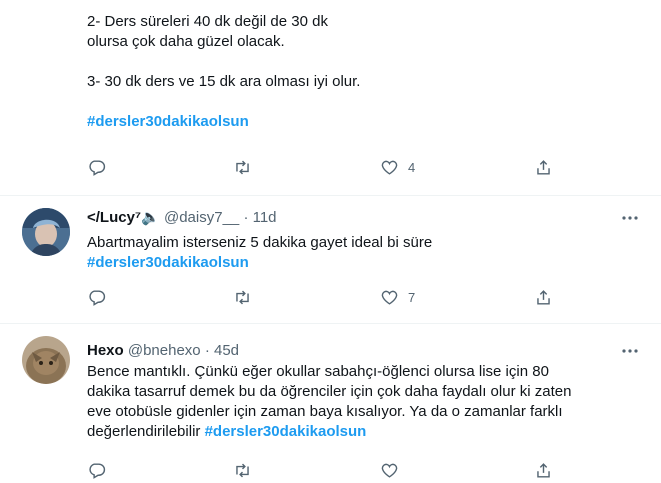 This screenshot has height=483, width=661. I want to click on tweet-text-line: 2- Ders süreleri 40 dk değil de 30 dk, so click(207, 21).